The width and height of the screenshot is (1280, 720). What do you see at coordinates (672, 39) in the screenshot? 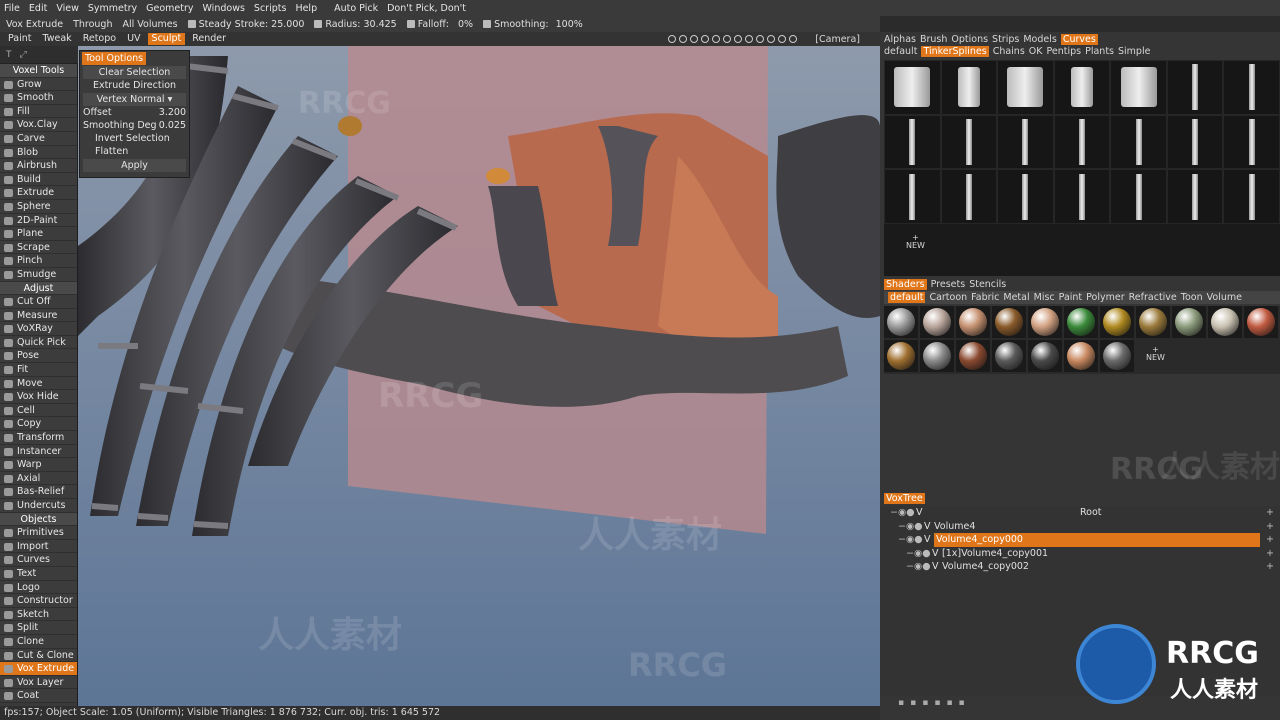
I see `shading-icon` at bounding box center [672, 39].